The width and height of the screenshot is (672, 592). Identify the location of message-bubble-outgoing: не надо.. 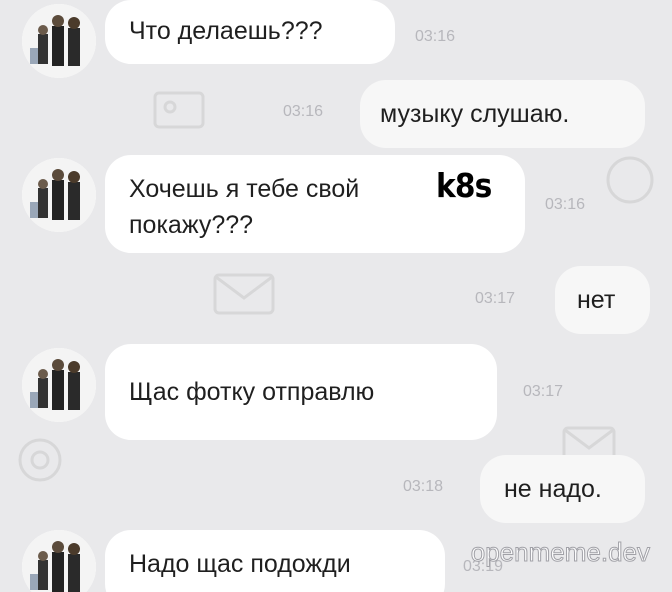
(562, 489).